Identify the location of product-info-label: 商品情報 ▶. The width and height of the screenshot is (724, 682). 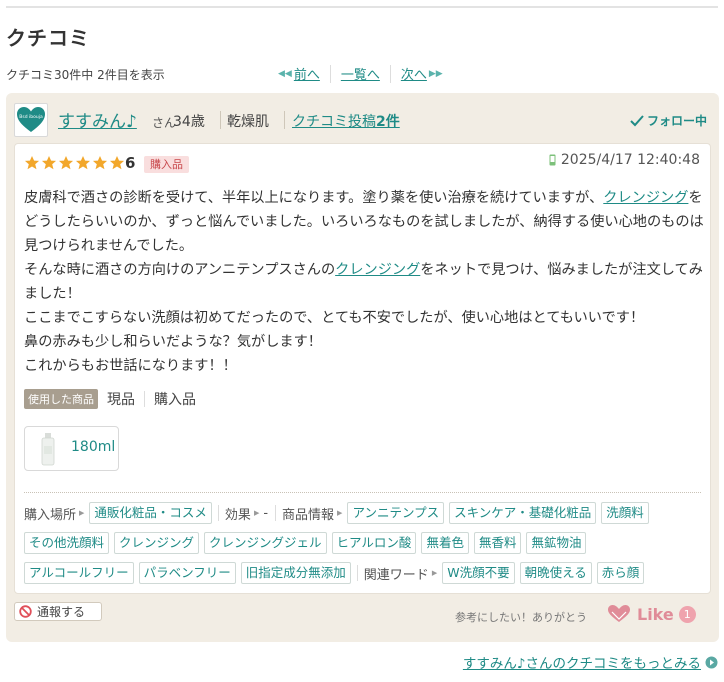
(312, 513).